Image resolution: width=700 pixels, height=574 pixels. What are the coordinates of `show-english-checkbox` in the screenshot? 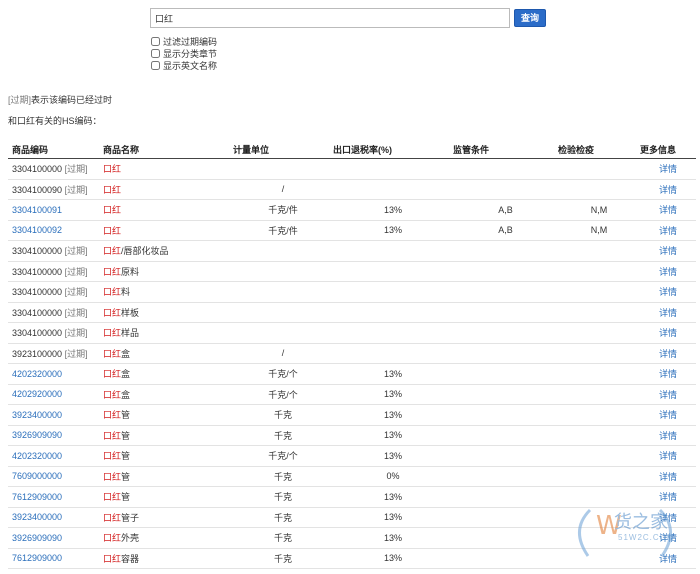 It's located at (155, 65).